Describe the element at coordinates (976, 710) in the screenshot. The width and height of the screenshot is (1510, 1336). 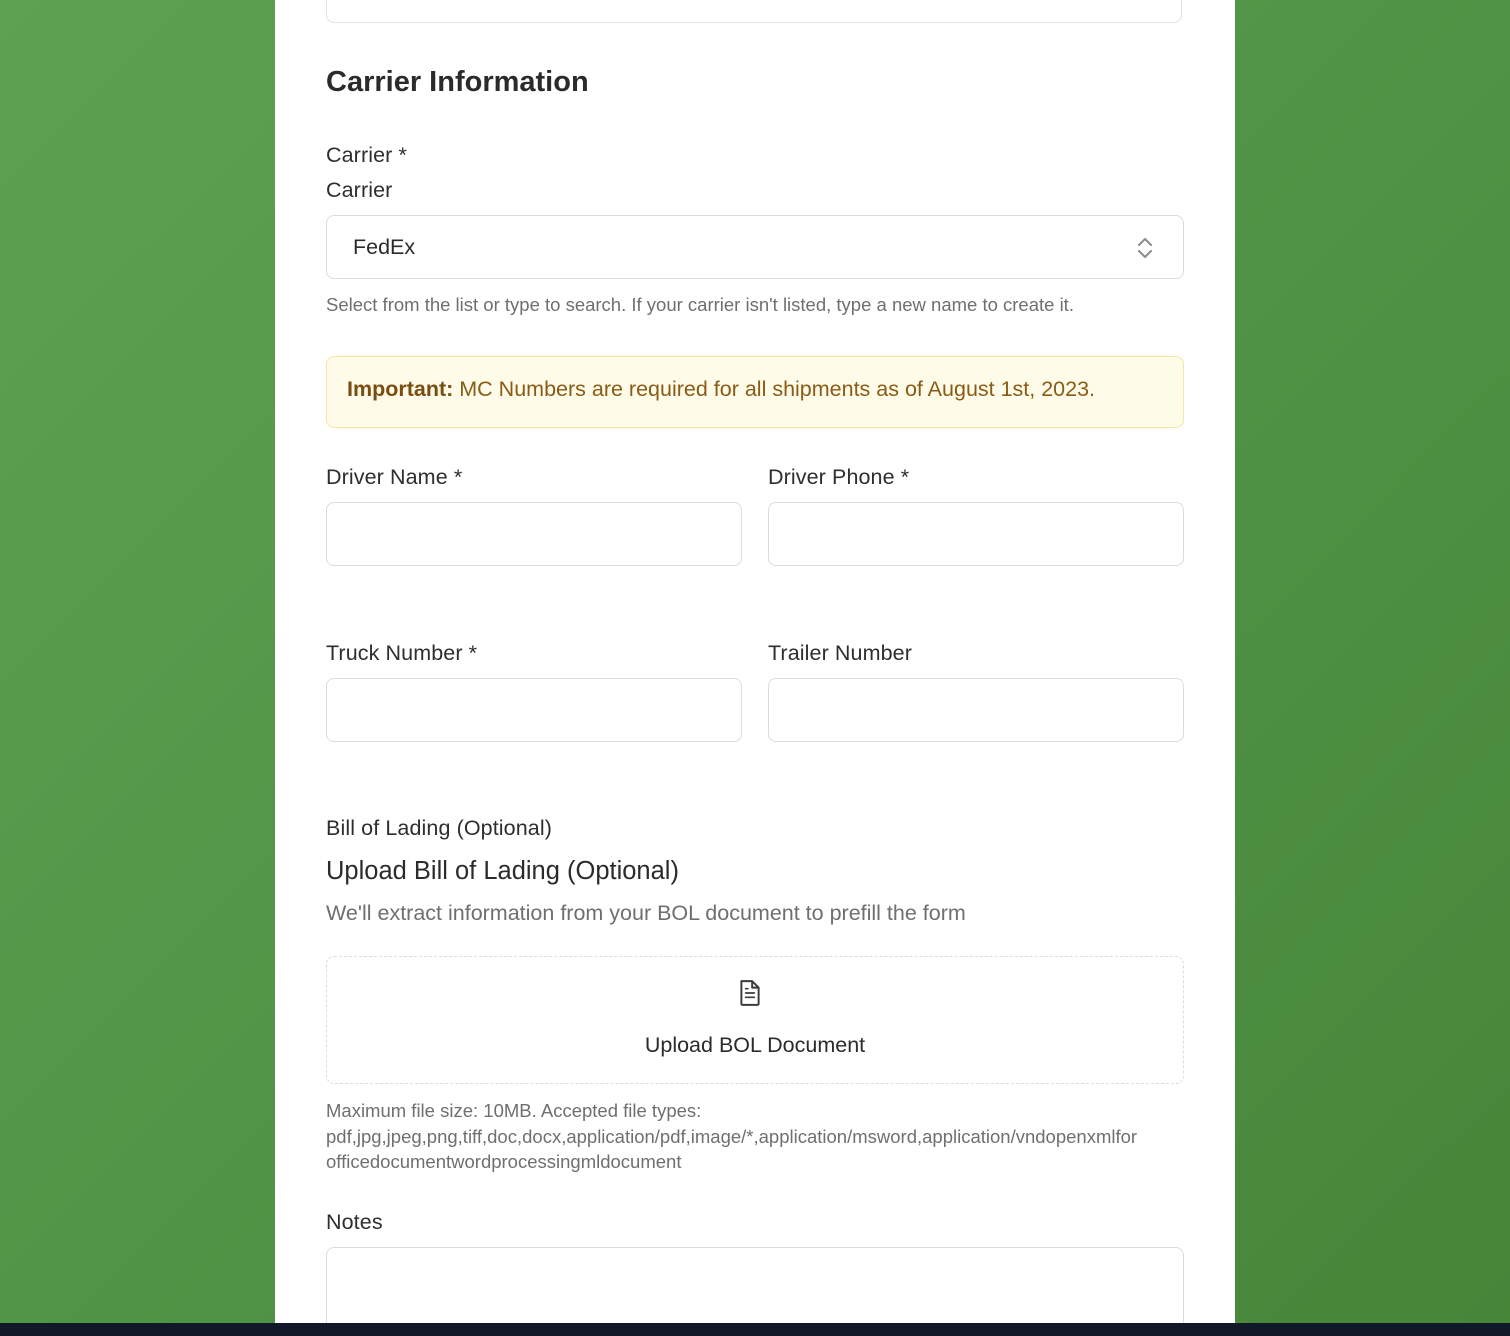
I see `trailer-number-input` at that location.